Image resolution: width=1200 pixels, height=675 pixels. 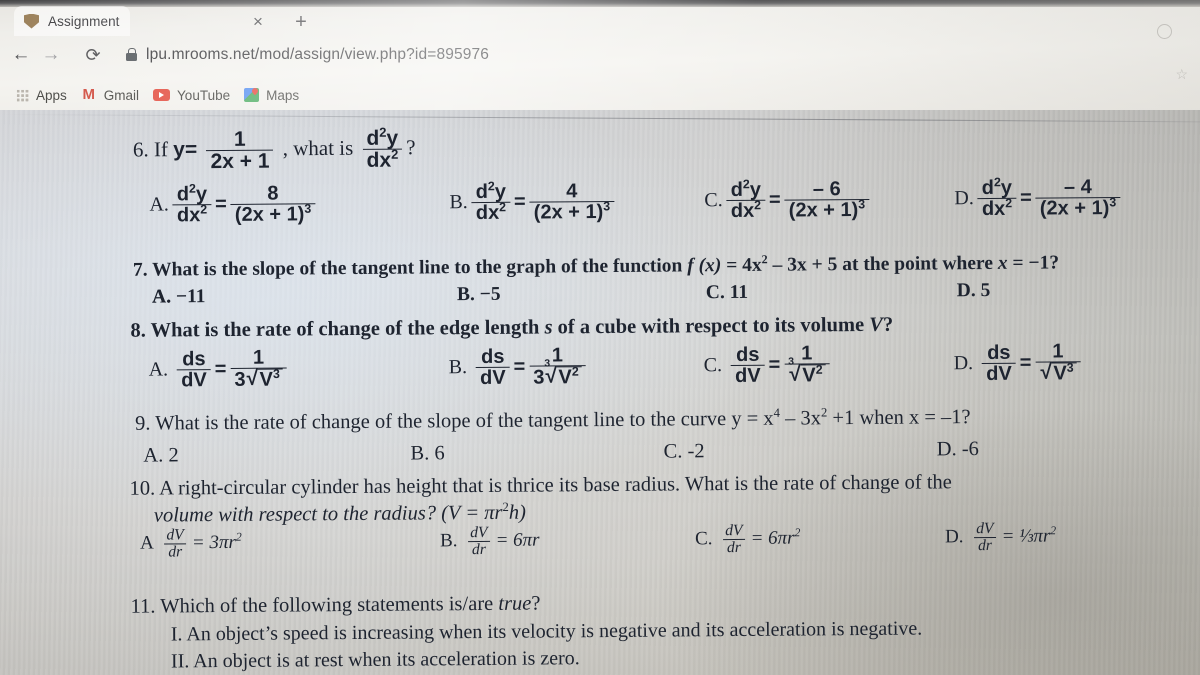 I want to click on q8-option-c: C. ds dV = 1 √ 3 V2, so click(x=829, y=364).